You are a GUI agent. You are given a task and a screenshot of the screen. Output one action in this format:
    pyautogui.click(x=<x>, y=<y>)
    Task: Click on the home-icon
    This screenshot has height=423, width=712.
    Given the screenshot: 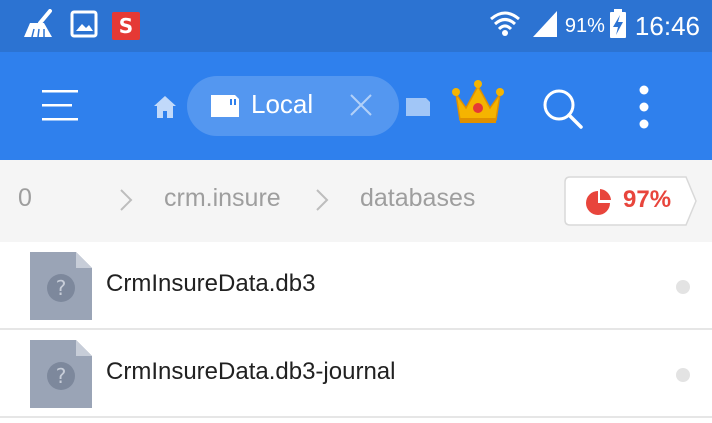 What is the action you would take?
    pyautogui.click(x=165, y=107)
    